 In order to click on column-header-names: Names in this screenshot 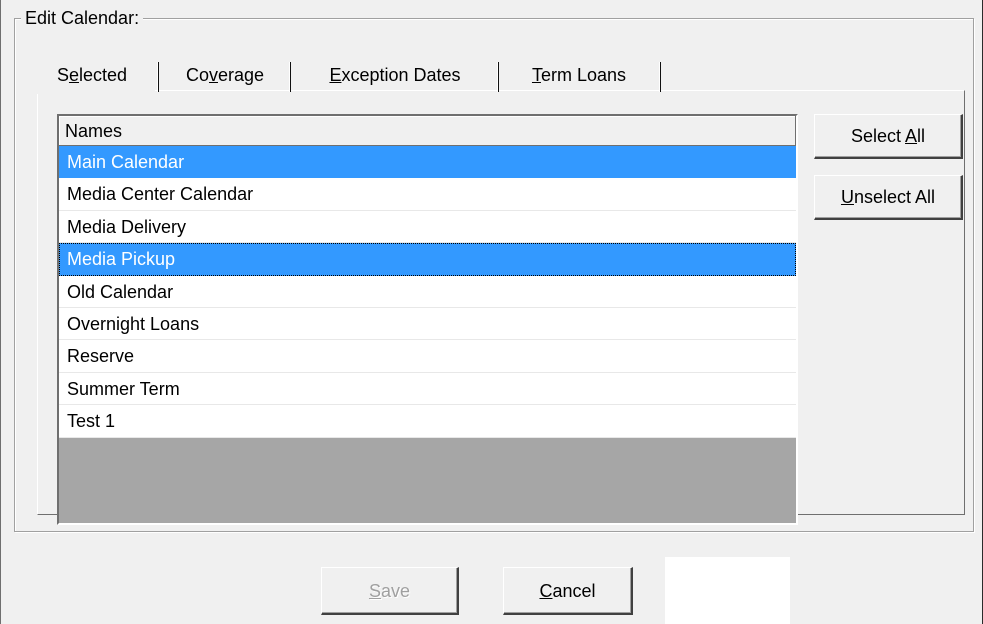, I will do `click(427, 131)`.